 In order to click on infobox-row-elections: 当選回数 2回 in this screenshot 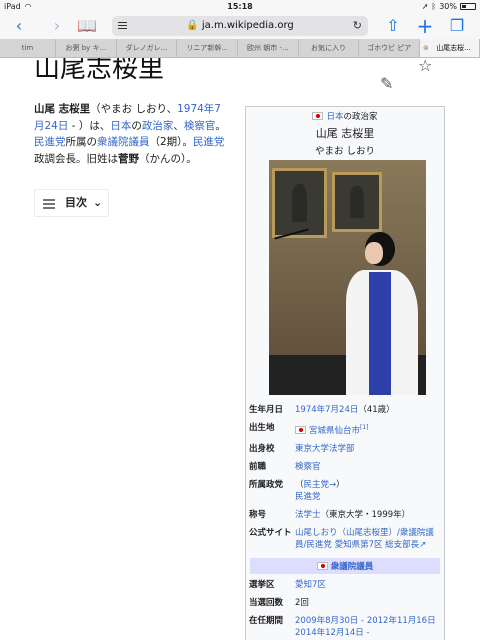, I will do `click(279, 602)`.